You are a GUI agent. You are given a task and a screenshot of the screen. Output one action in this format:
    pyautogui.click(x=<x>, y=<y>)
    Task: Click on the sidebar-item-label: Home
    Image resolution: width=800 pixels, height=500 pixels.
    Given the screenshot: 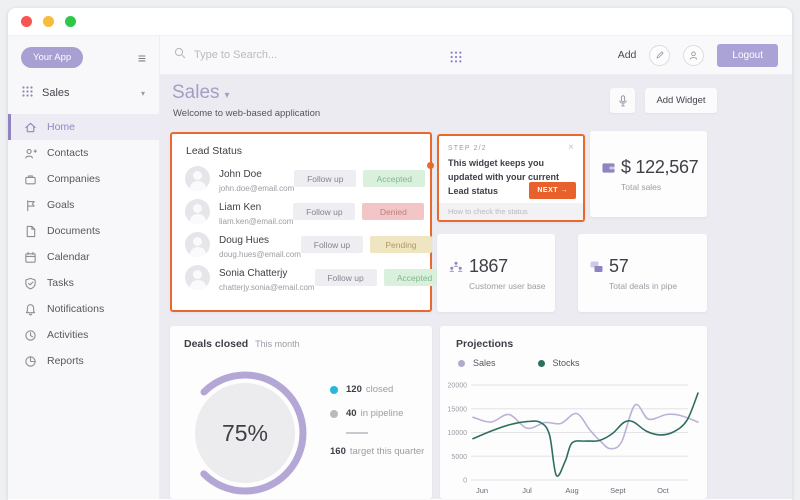 What is the action you would take?
    pyautogui.click(x=61, y=127)
    